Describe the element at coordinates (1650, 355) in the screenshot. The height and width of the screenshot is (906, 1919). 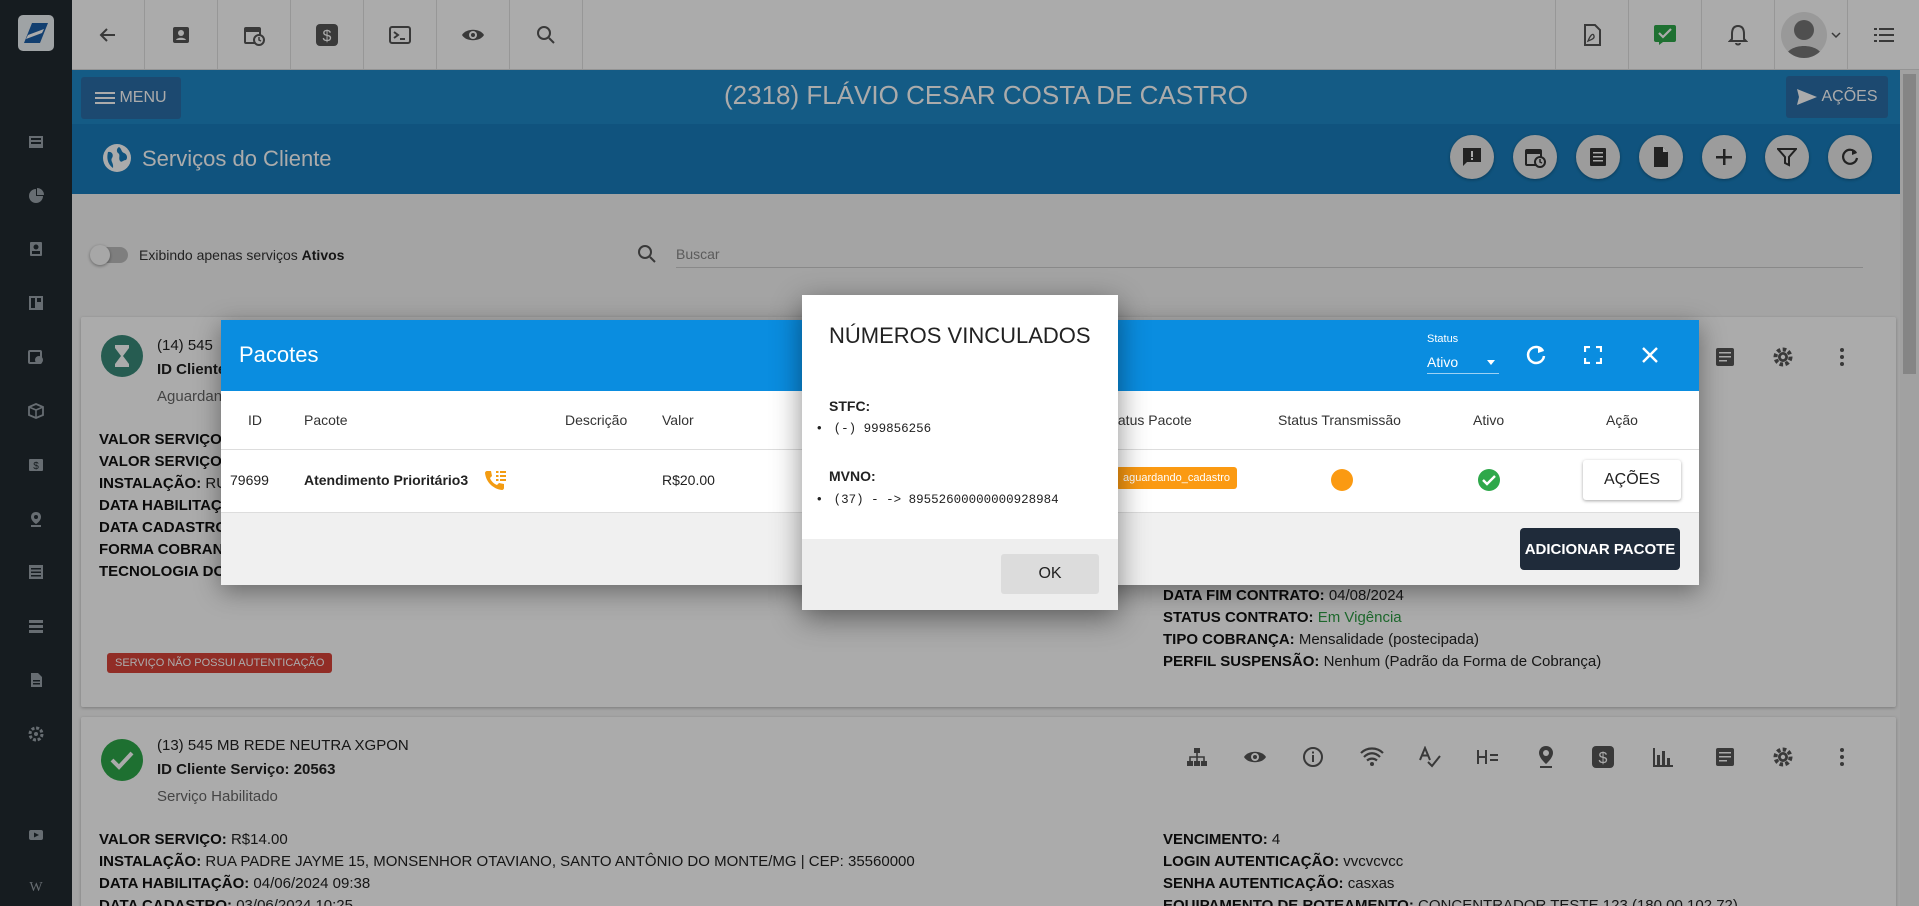
I see `close-icon` at that location.